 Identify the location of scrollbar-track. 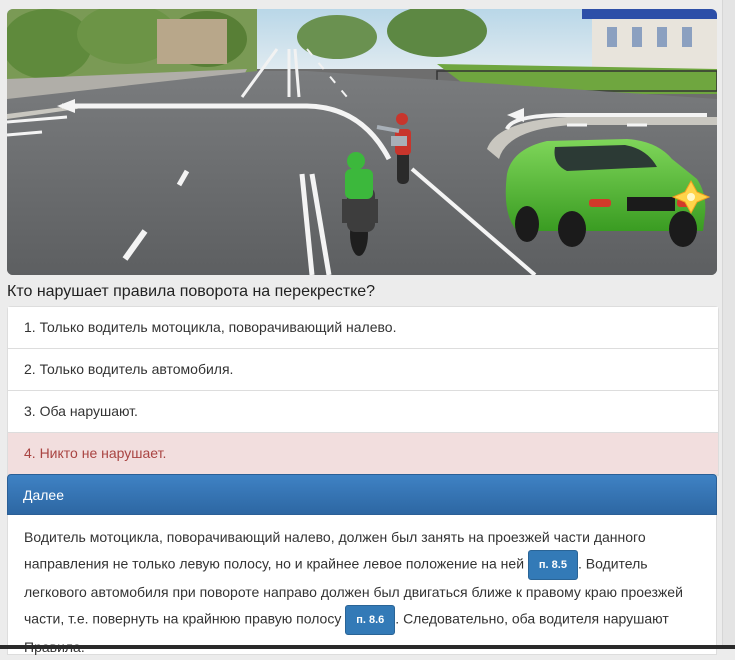
(728, 324).